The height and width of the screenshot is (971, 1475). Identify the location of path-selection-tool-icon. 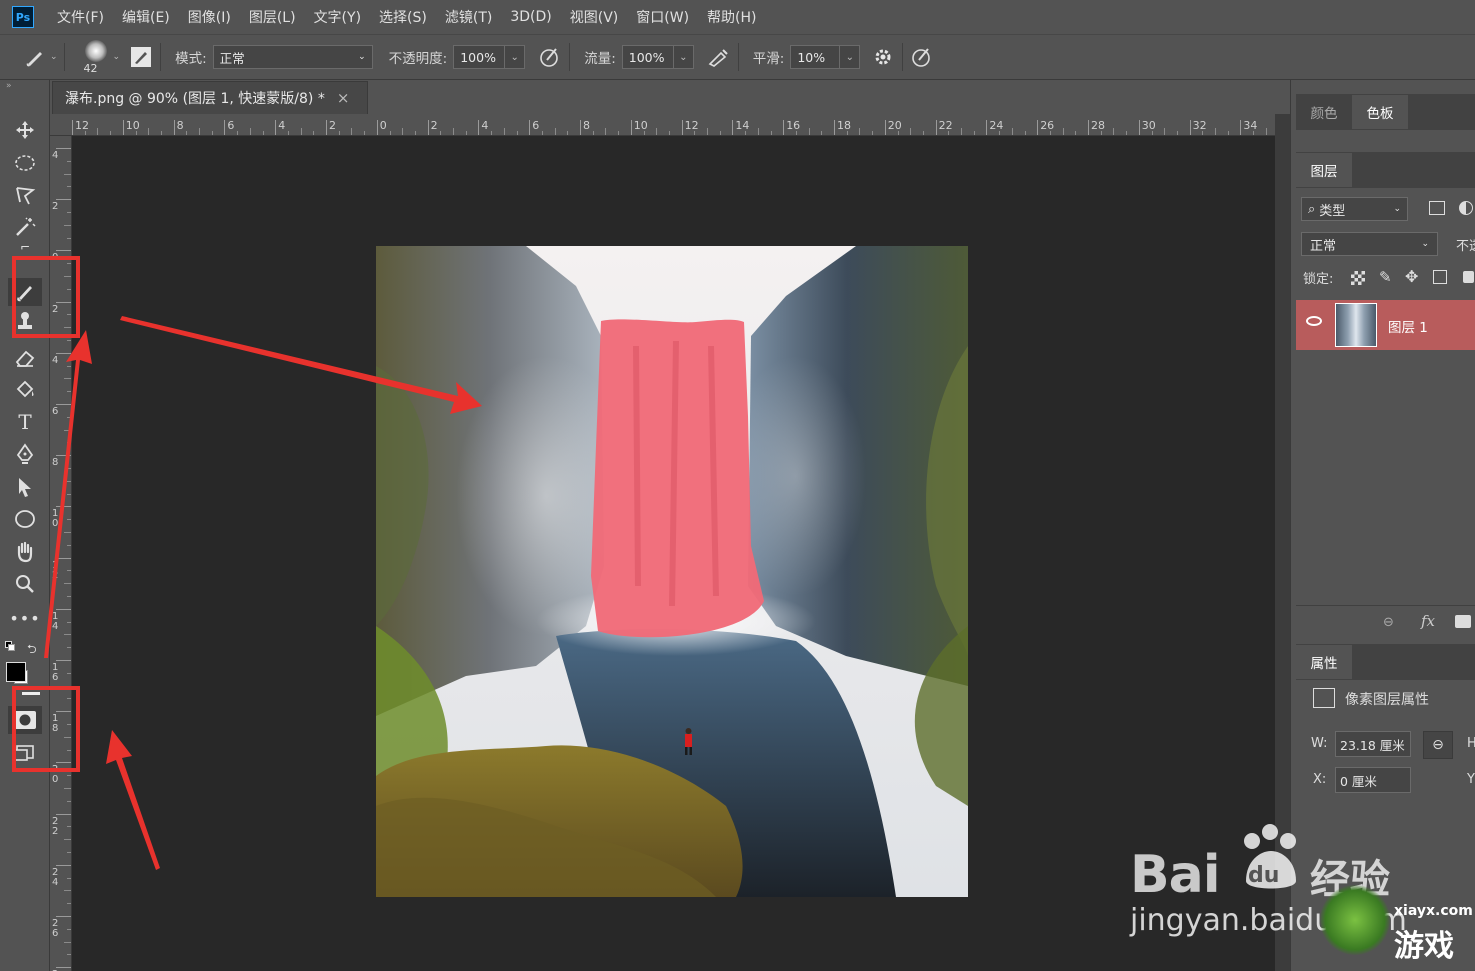
(25, 487).